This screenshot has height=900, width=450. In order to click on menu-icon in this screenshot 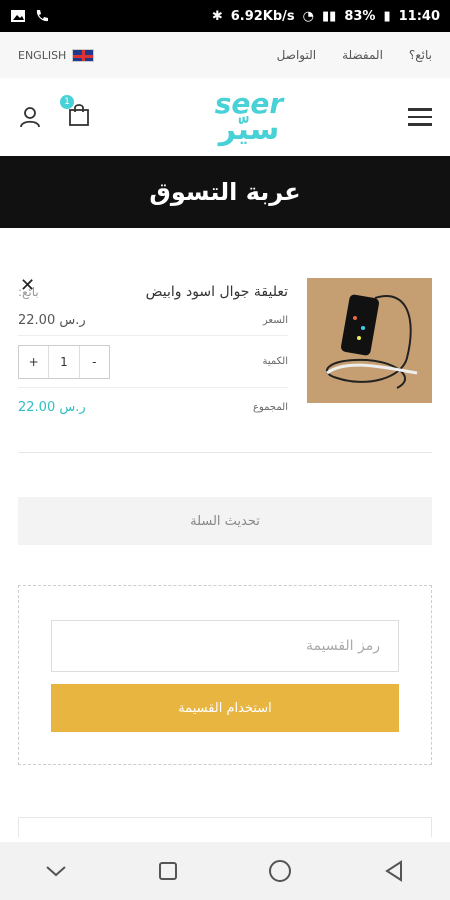, I will do `click(420, 117)`.